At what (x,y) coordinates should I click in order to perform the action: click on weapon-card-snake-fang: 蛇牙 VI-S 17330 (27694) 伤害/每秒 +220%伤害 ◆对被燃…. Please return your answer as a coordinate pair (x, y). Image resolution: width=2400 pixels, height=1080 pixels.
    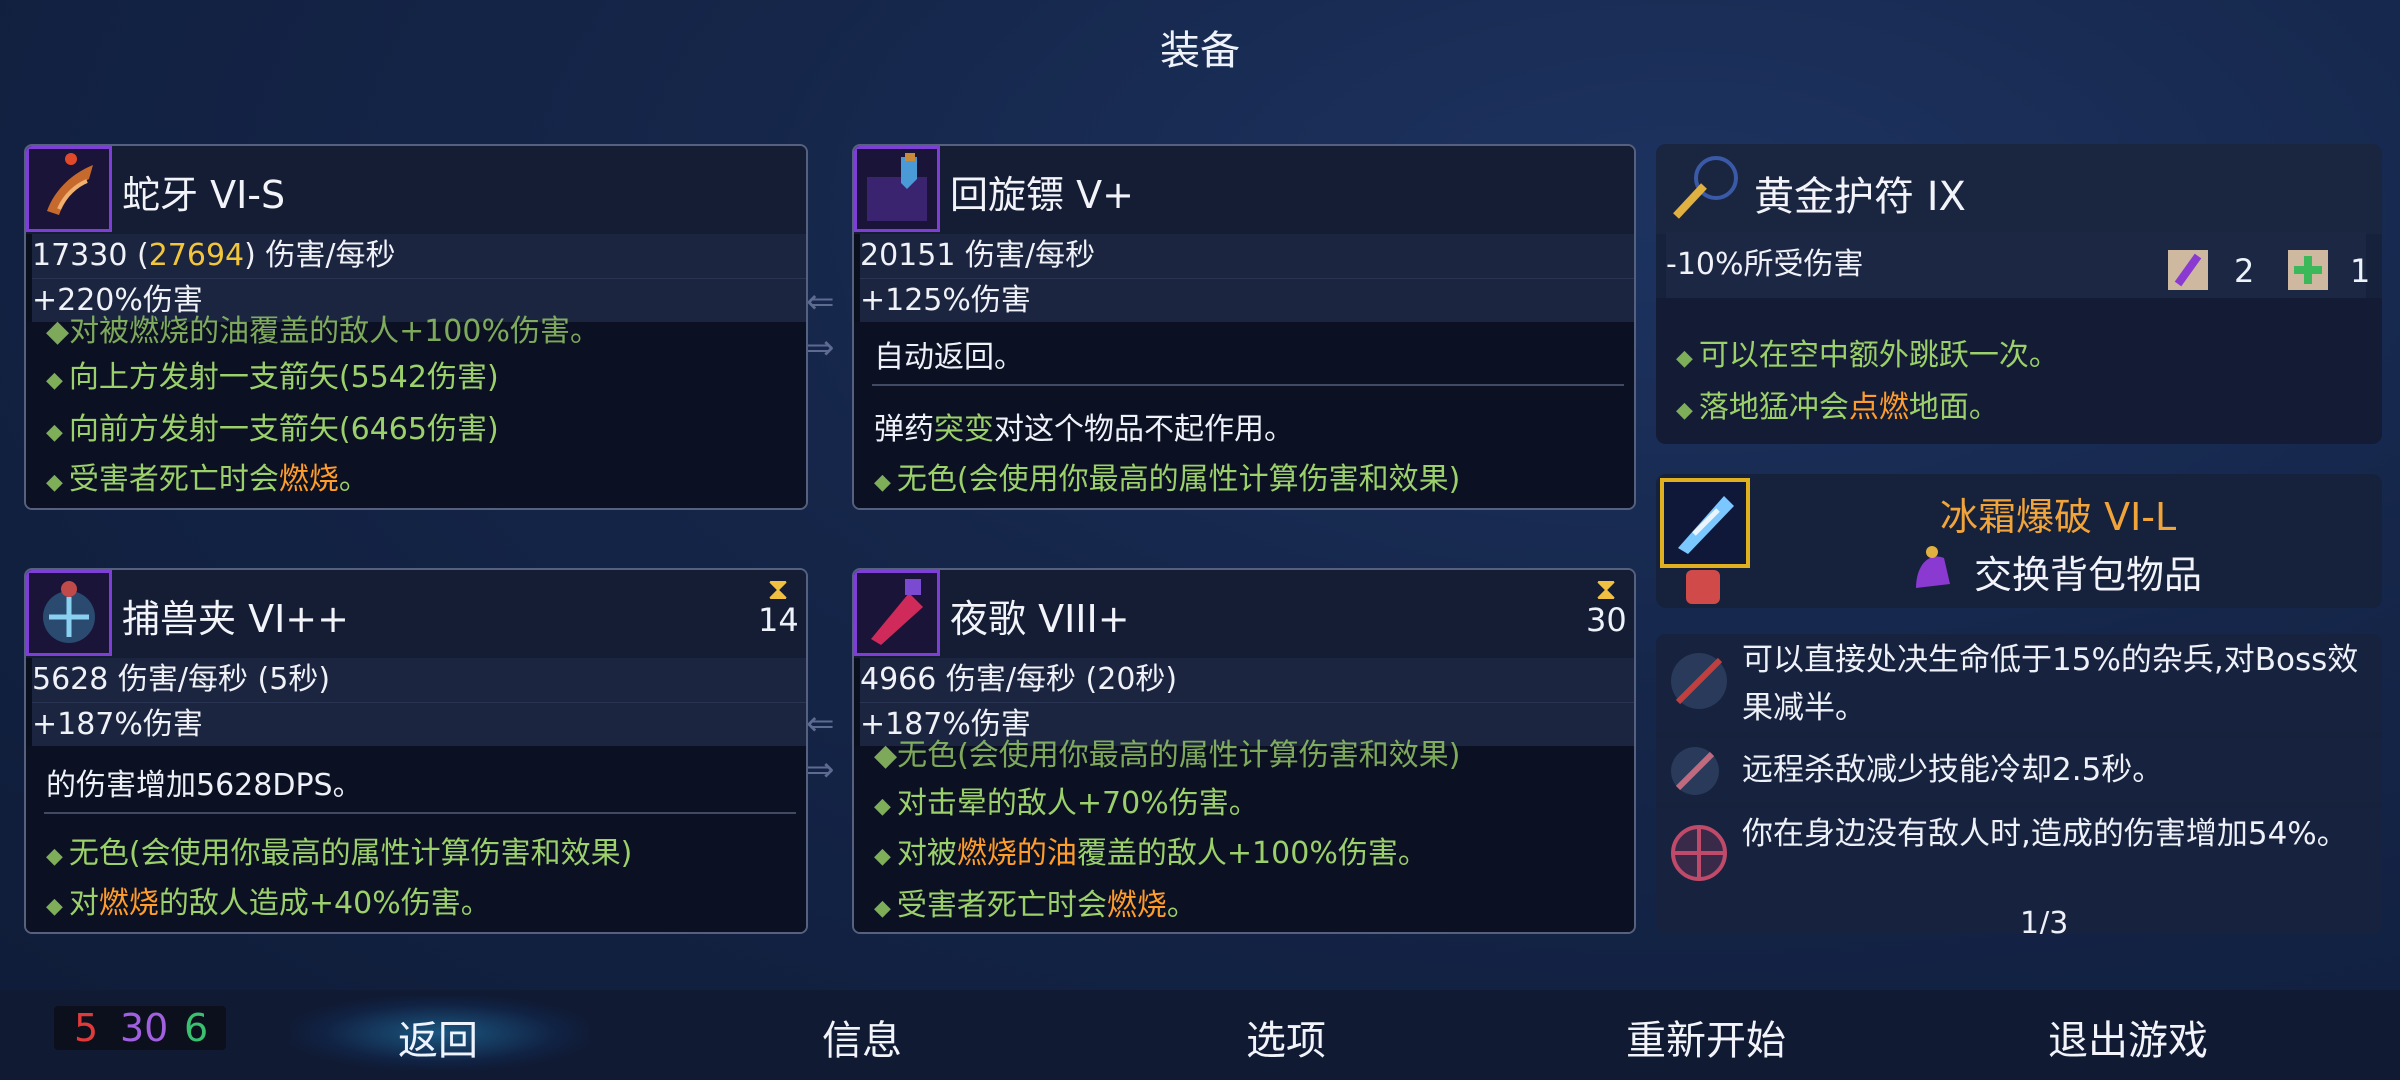
    Looking at the image, I should click on (416, 327).